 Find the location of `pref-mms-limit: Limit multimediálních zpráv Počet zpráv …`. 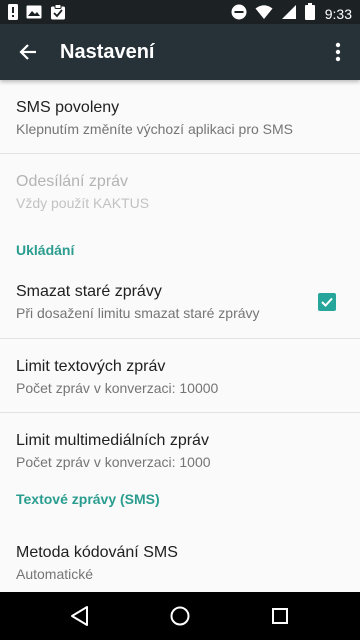

pref-mms-limit: Limit multimediálních zpráv Počet zpráv … is located at coordinates (180, 450).